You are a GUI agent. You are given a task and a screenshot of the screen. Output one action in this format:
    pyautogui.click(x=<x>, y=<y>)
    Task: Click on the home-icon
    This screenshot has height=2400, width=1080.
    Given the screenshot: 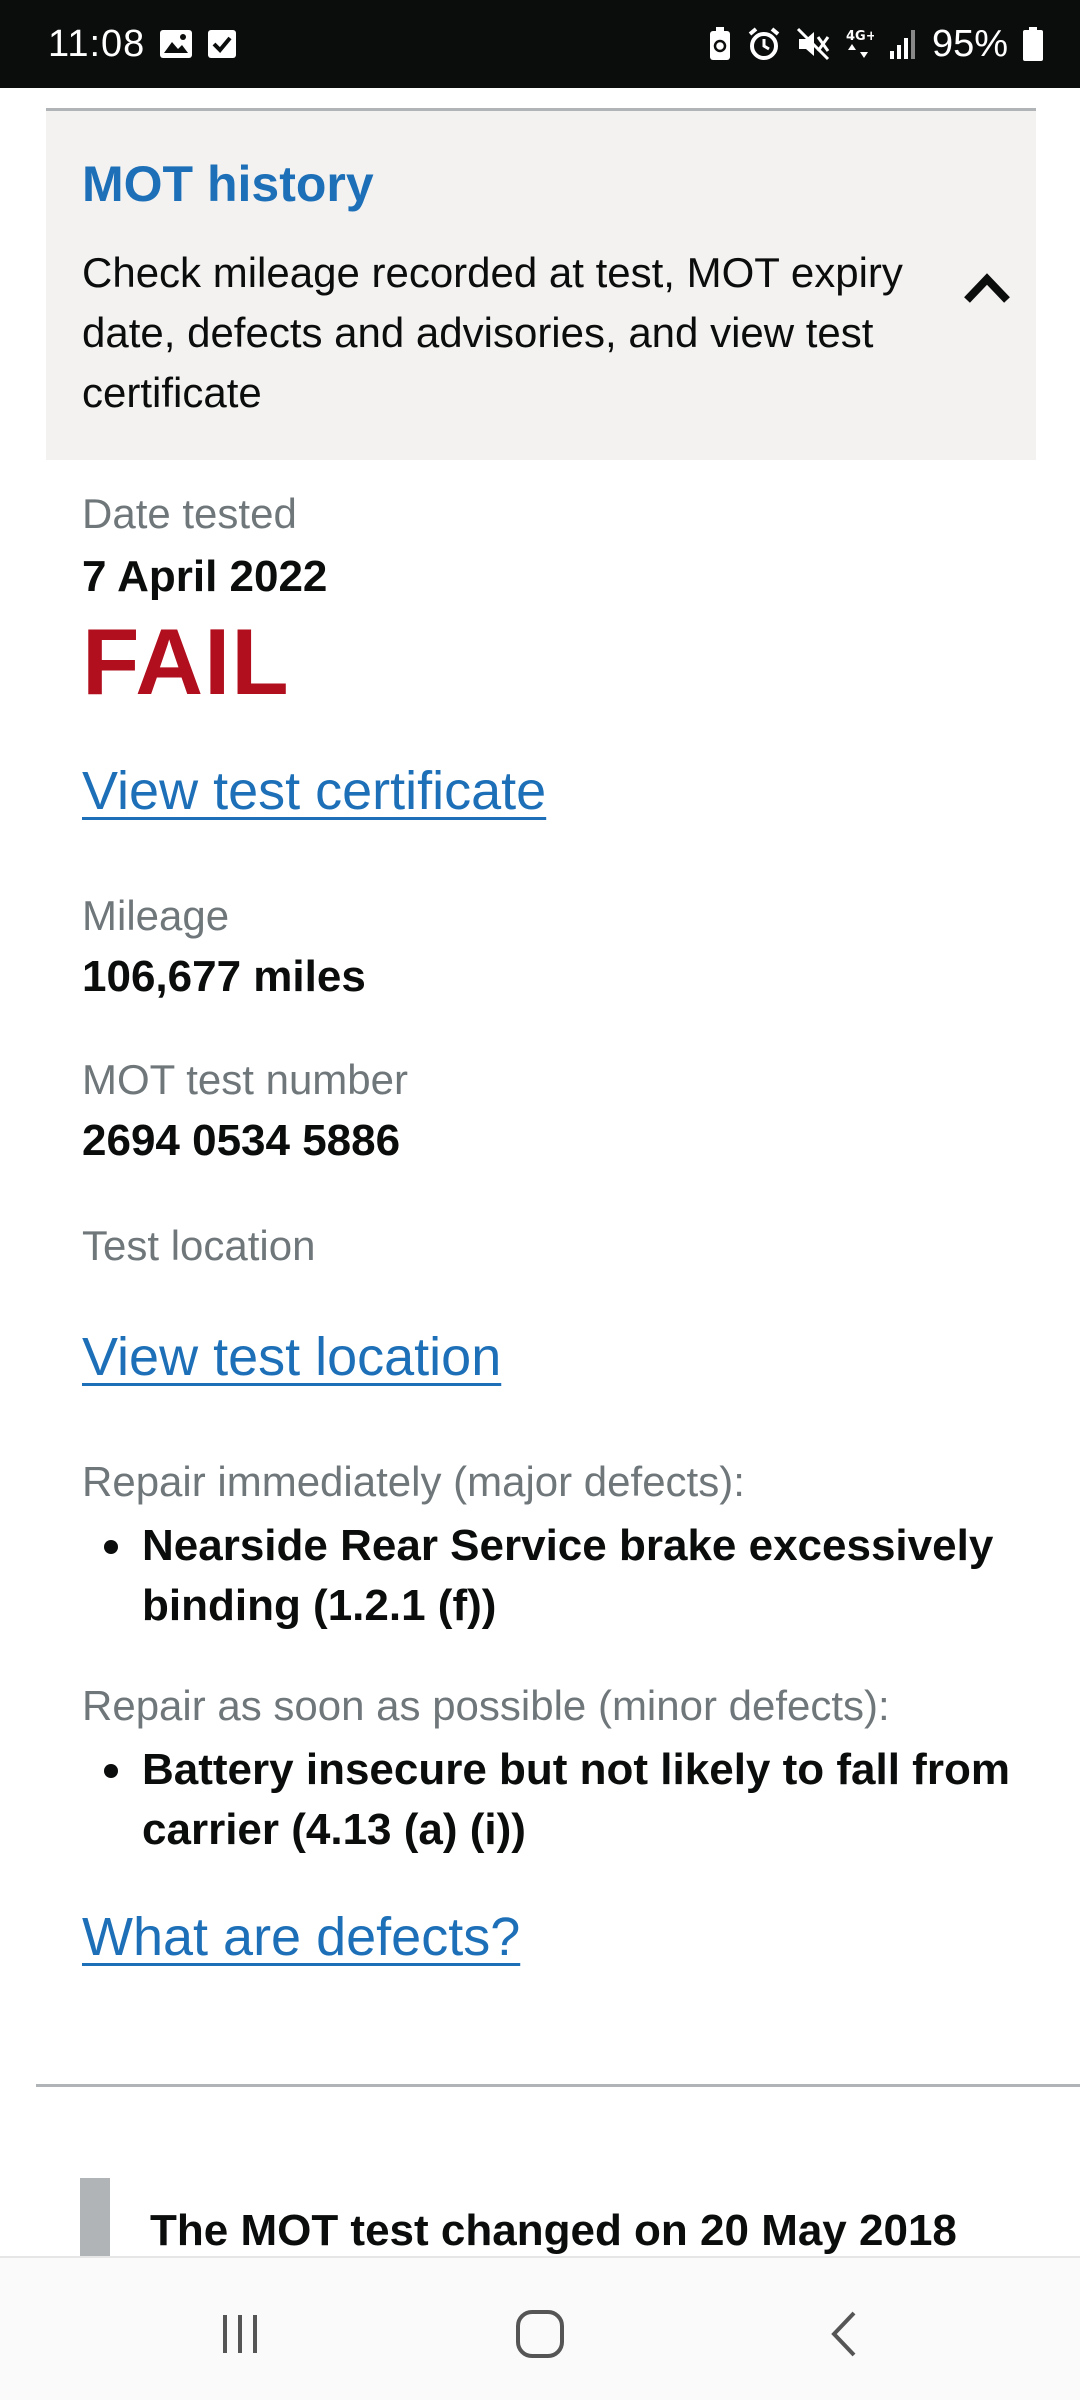 What is the action you would take?
    pyautogui.click(x=540, y=2334)
    